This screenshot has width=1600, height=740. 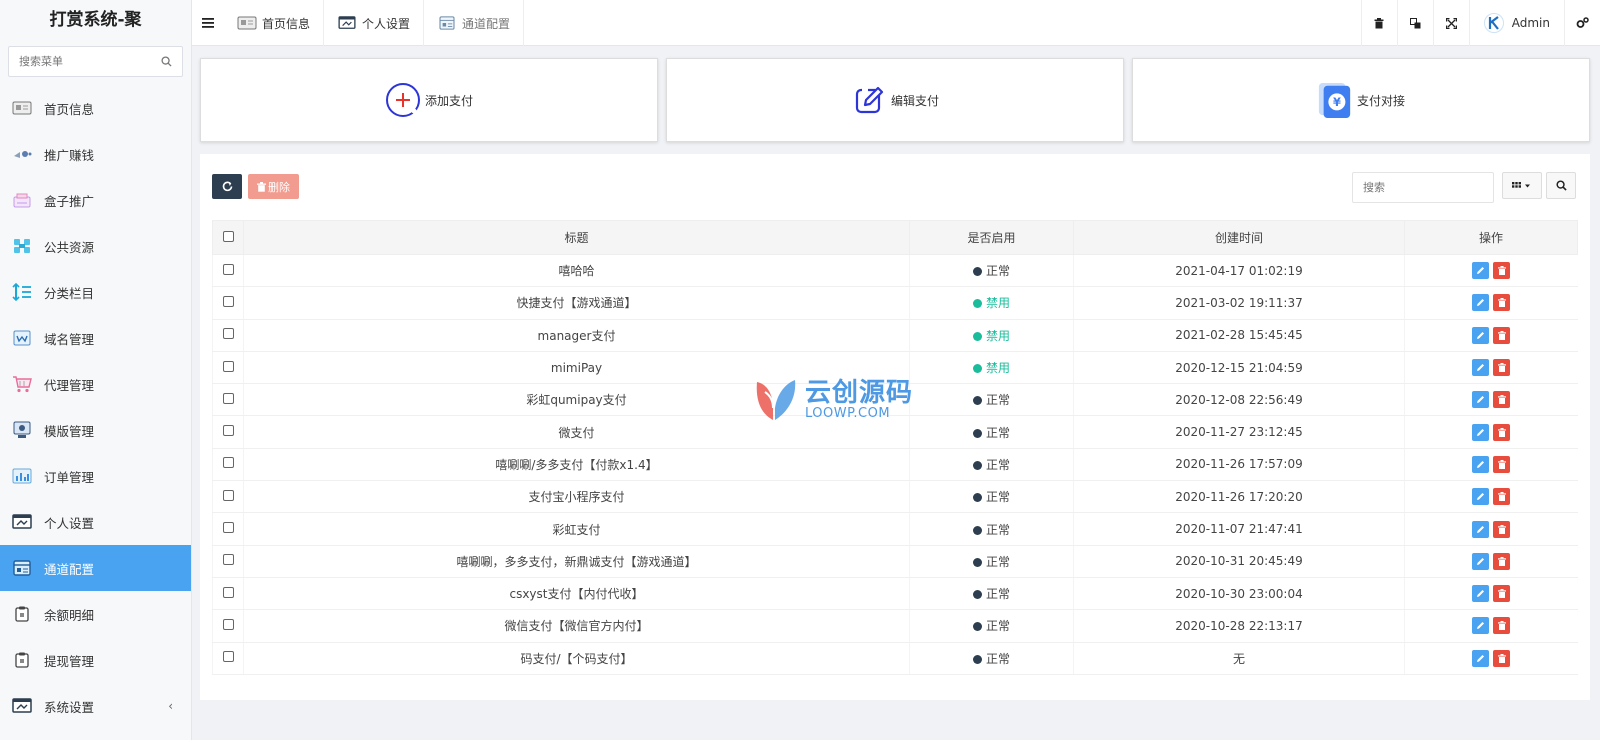 I want to click on sidebar-item-template: 模版管理, so click(x=95, y=430).